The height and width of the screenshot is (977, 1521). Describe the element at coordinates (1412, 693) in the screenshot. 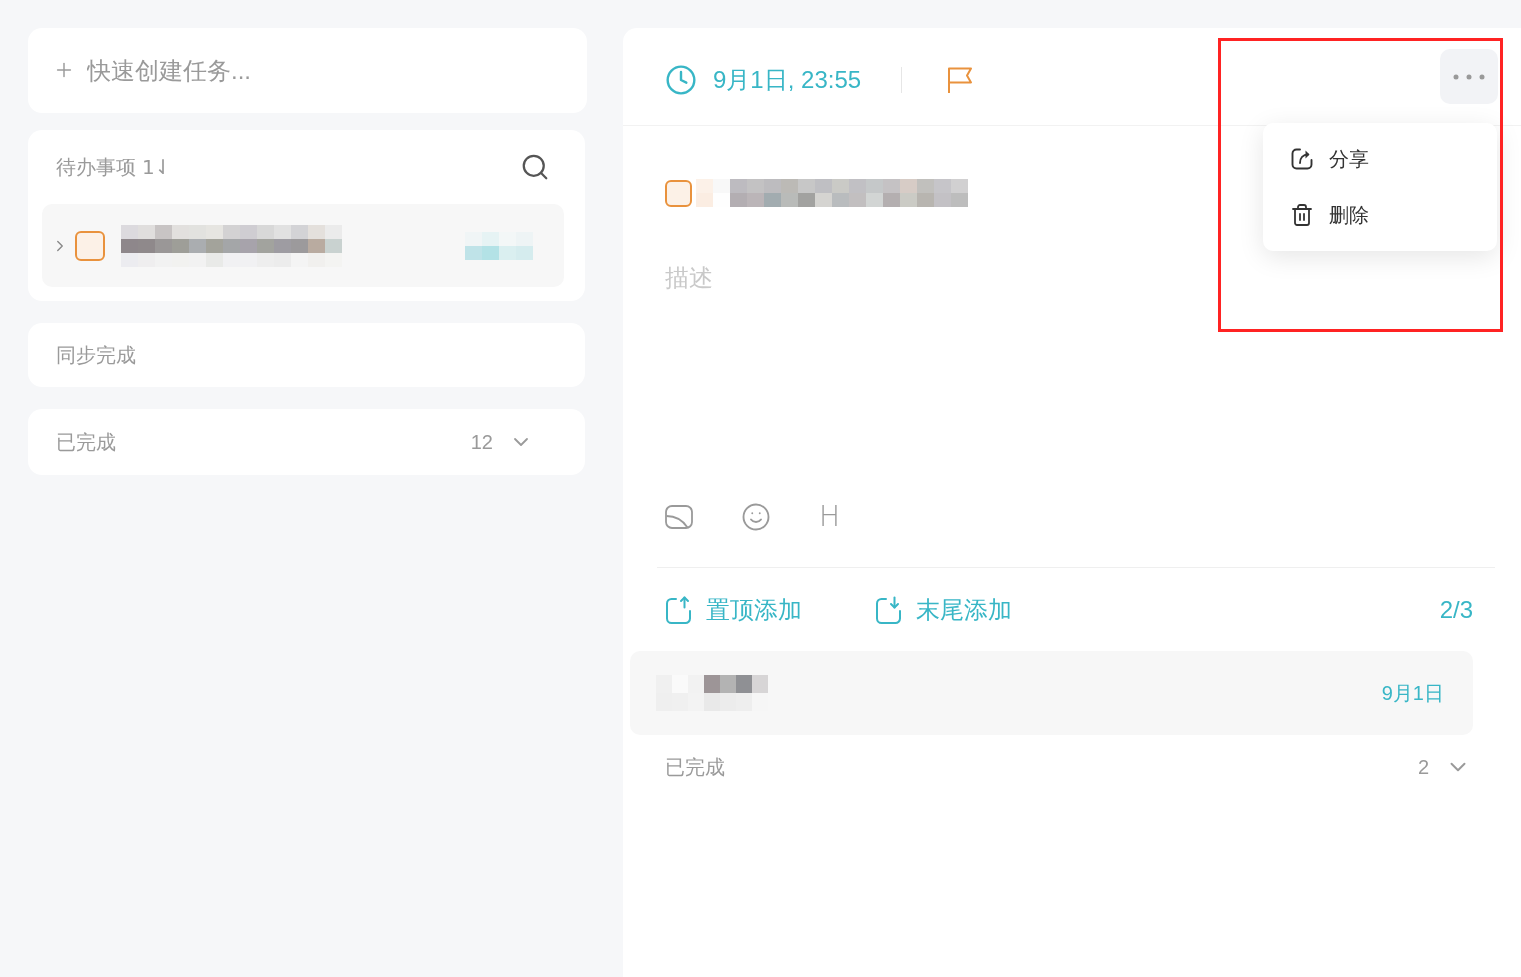

I see `subtask-date: 9月1日` at that location.